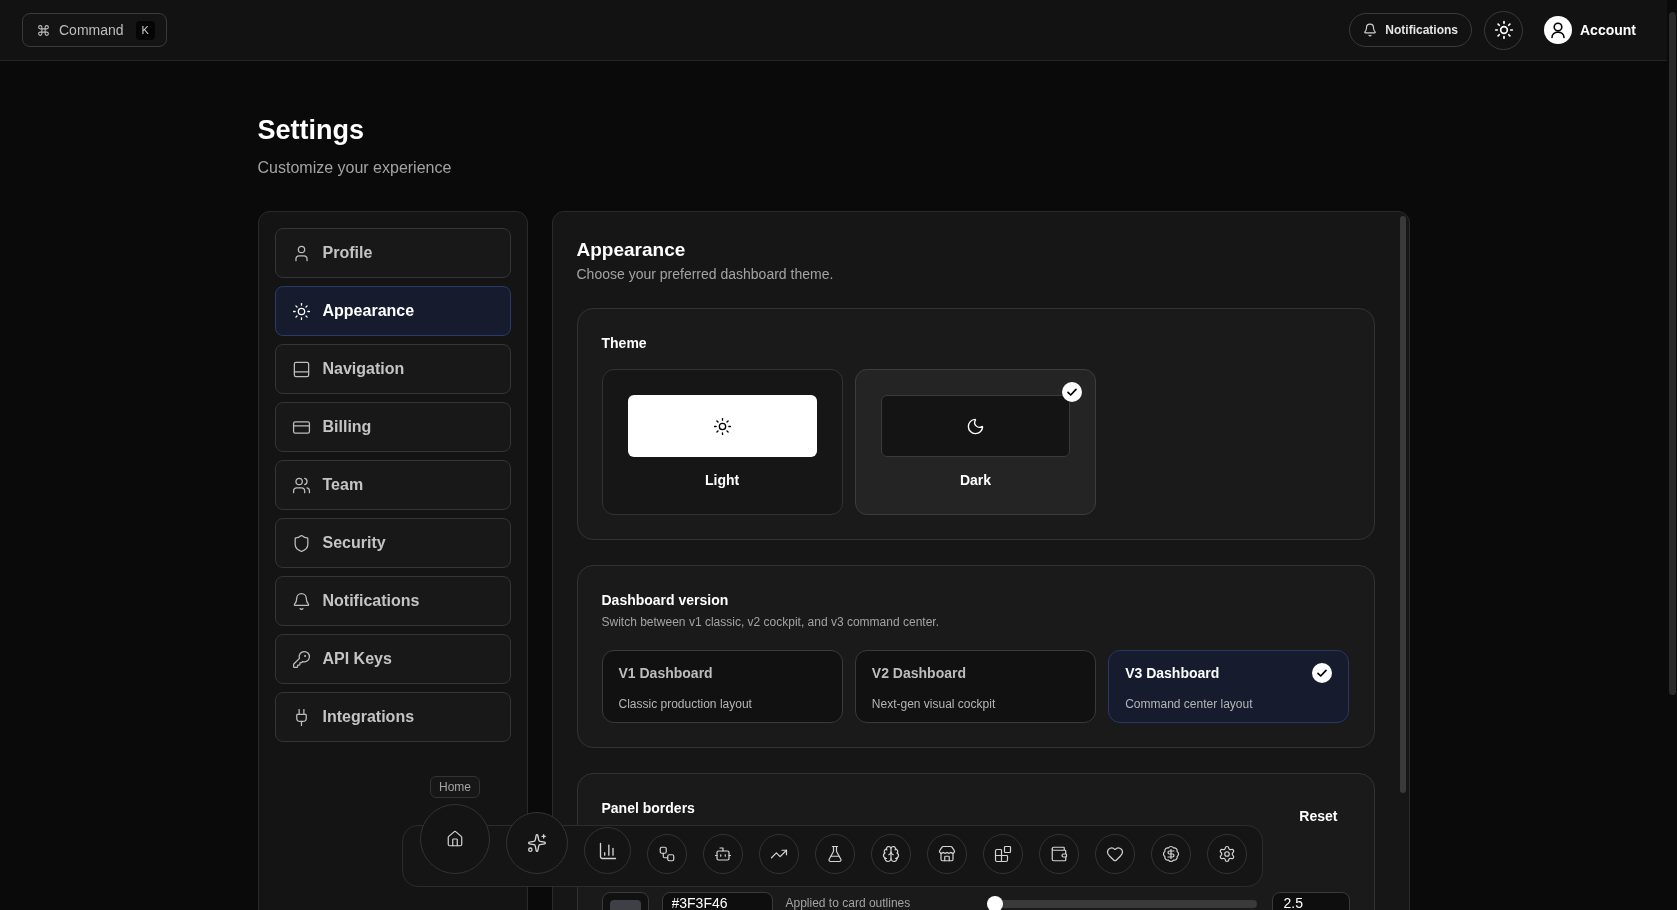 This screenshot has width=1677, height=910. I want to click on store-icon, so click(947, 854).